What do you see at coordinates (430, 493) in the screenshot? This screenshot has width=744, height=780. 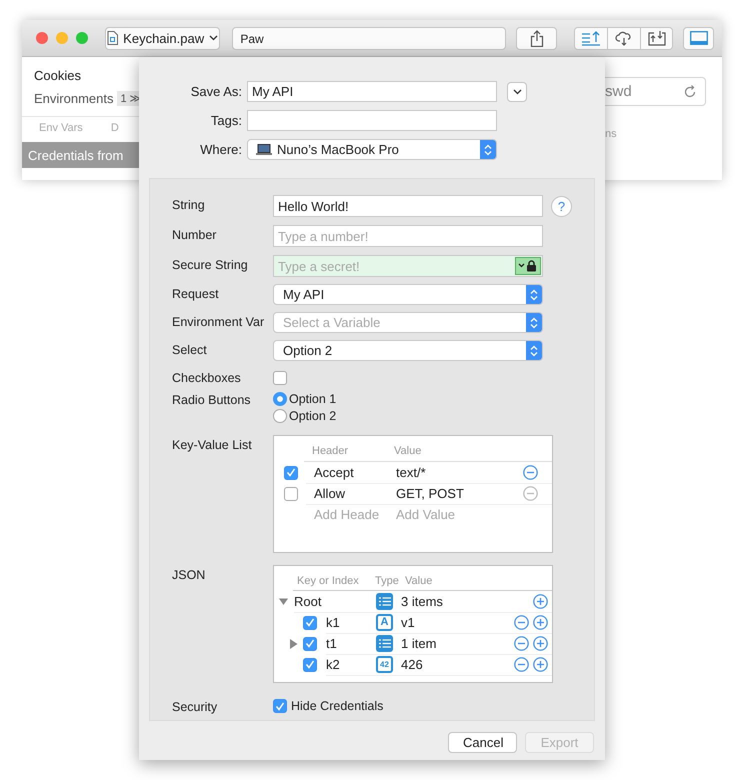 I see `table-cell-text: GET, POST` at bounding box center [430, 493].